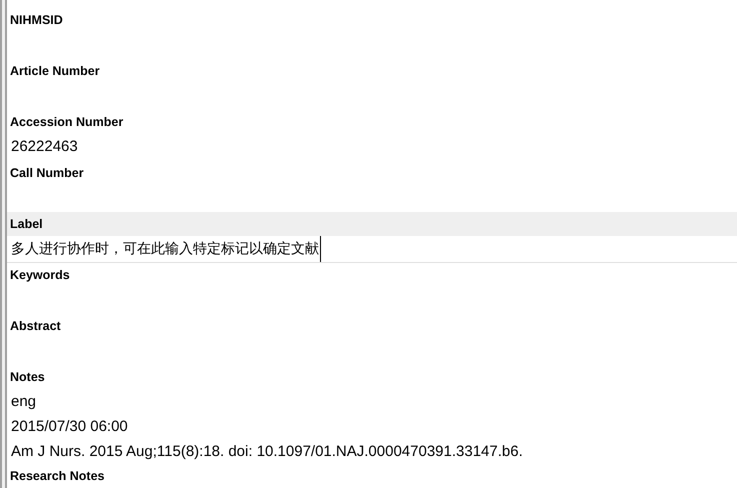 The width and height of the screenshot is (737, 488). Describe the element at coordinates (166, 249) in the screenshot. I see `input-field: 多人进行协作时，可在此输入特定标记以确定文献` at that location.